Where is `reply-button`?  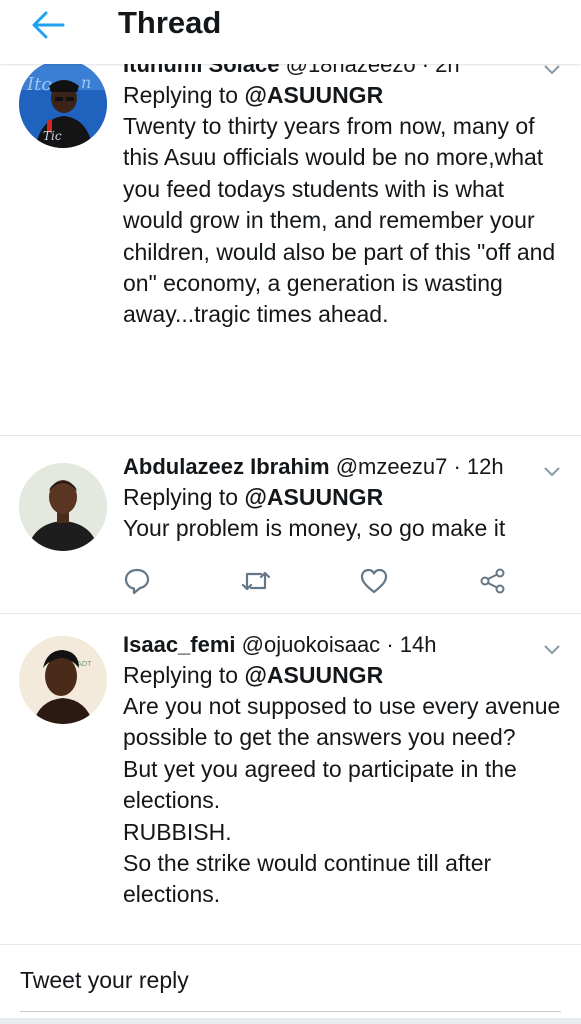
reply-button is located at coordinates (137, 581).